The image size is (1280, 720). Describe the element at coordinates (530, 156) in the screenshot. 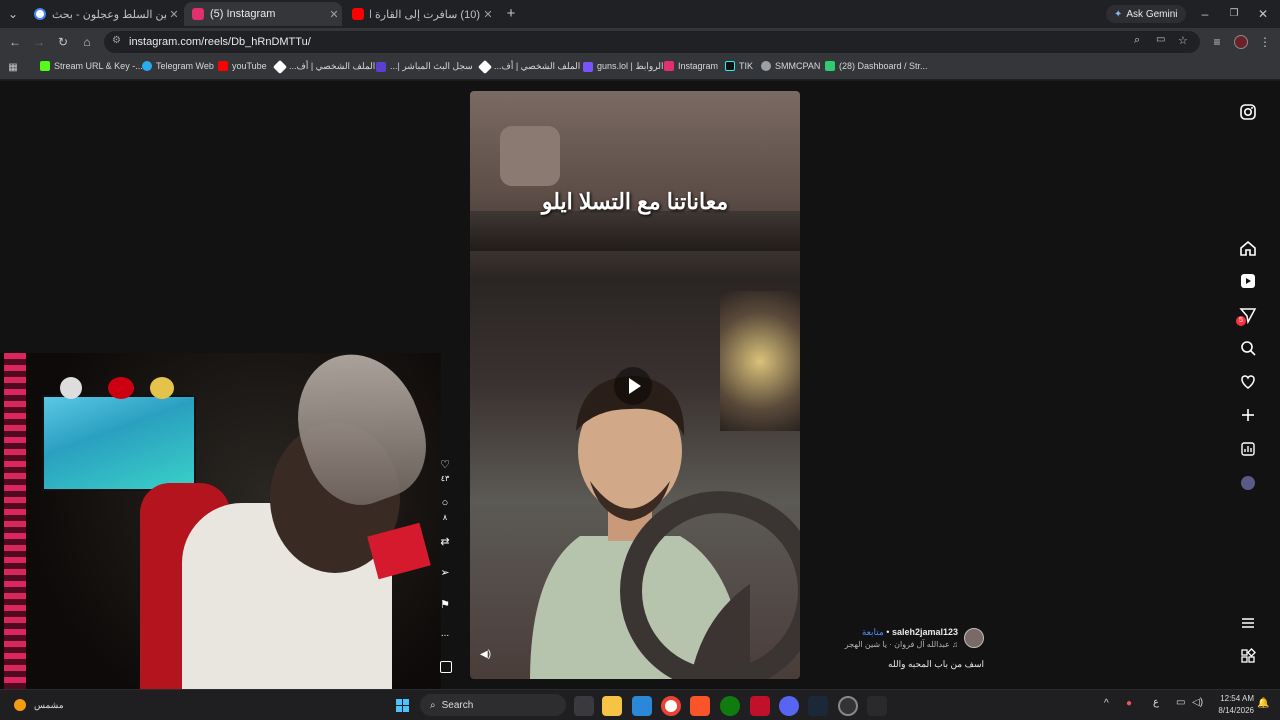

I see `car-visor` at that location.